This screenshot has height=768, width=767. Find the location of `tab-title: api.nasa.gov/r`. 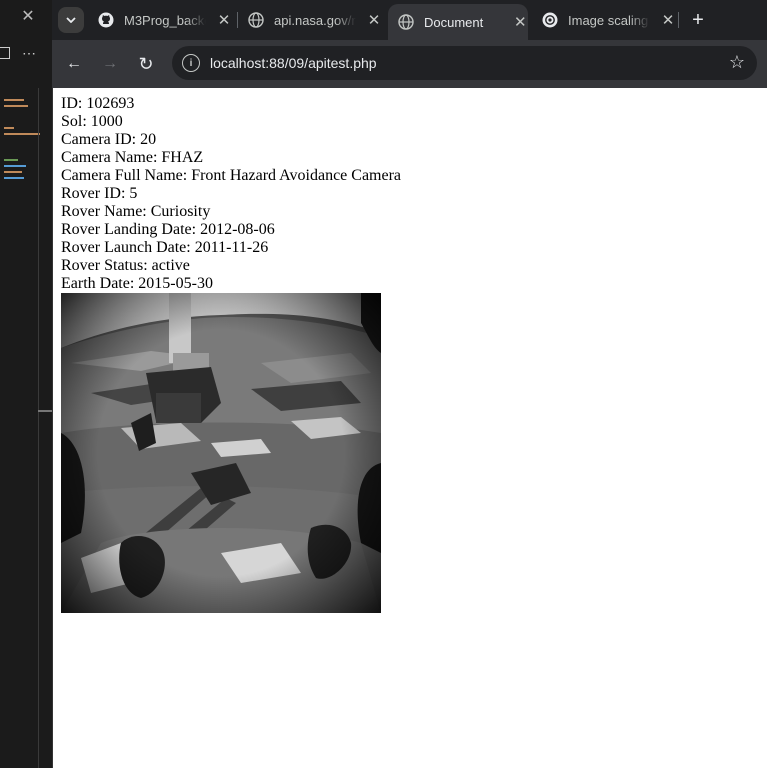

tab-title: api.nasa.gov/r is located at coordinates (315, 20).